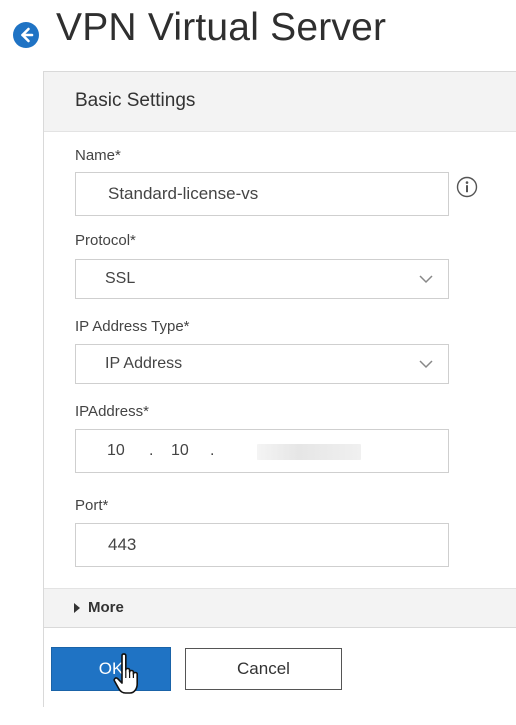 This screenshot has height=725, width=516. Describe the element at coordinates (132, 326) in the screenshot. I see `ip-address-type-label: IP Address Type*` at that location.